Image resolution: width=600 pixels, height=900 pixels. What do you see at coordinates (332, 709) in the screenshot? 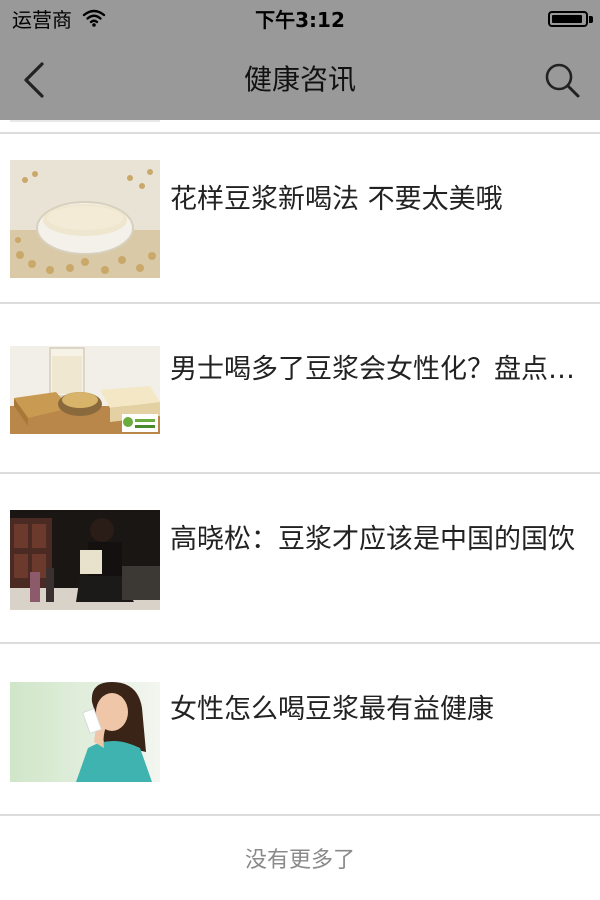
I see `article-title: 女性怎么喝豆浆最有益健康` at bounding box center [332, 709].